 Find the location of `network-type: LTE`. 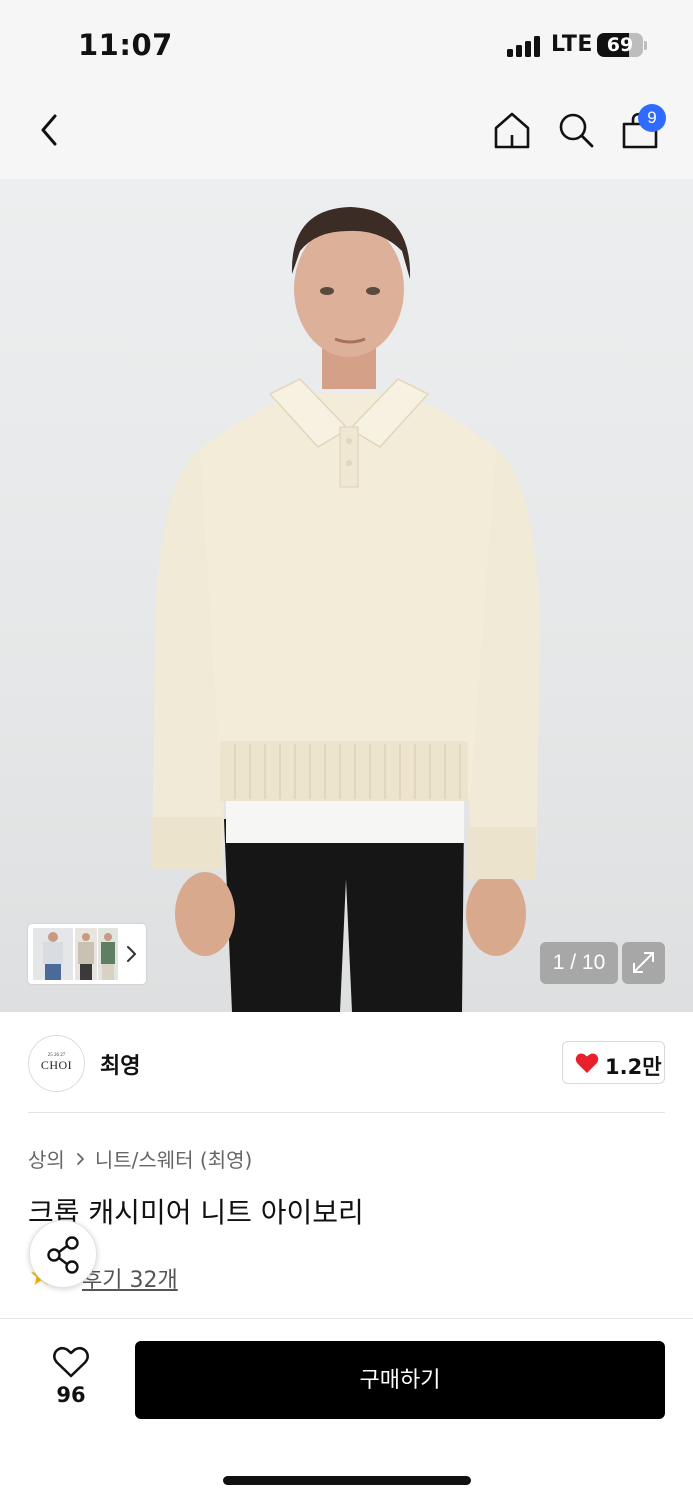

network-type: LTE is located at coordinates (572, 44).